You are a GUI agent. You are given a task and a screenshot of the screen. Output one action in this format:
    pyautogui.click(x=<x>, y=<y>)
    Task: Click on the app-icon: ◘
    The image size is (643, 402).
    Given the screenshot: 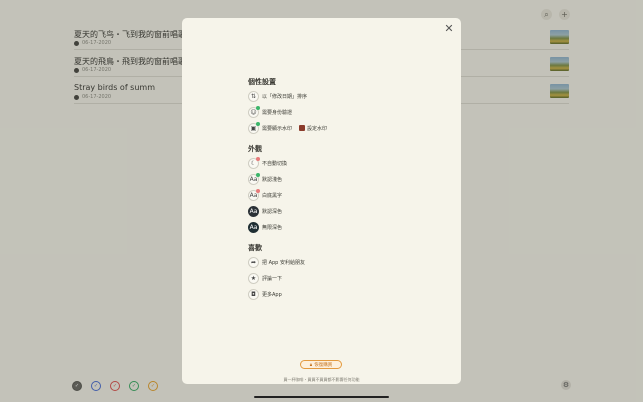 What is the action you would take?
    pyautogui.click(x=253, y=294)
    